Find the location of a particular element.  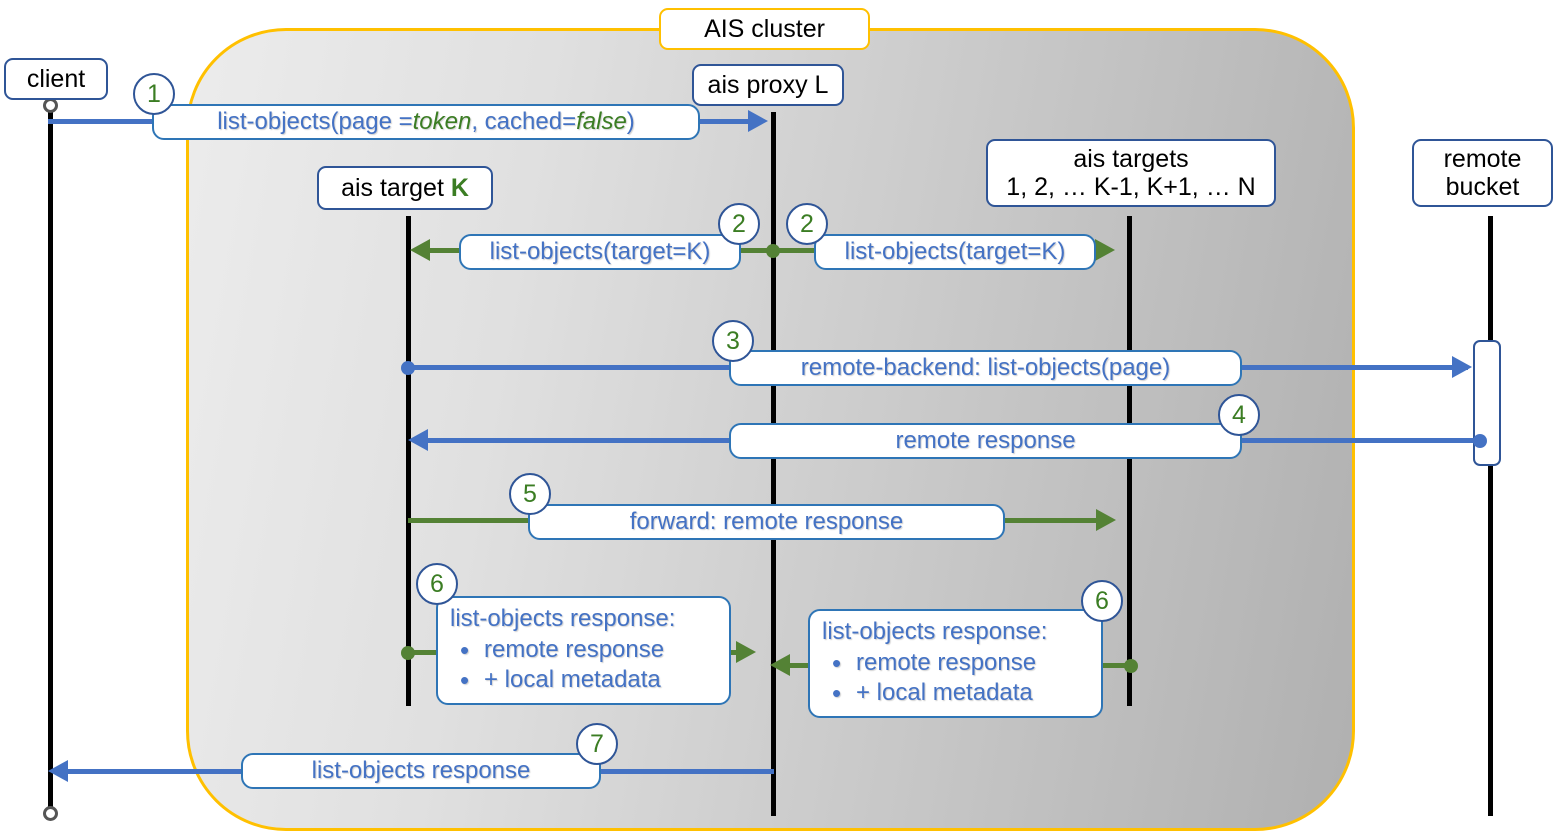

lifeline-ais-proxy-l is located at coordinates (773, 464).